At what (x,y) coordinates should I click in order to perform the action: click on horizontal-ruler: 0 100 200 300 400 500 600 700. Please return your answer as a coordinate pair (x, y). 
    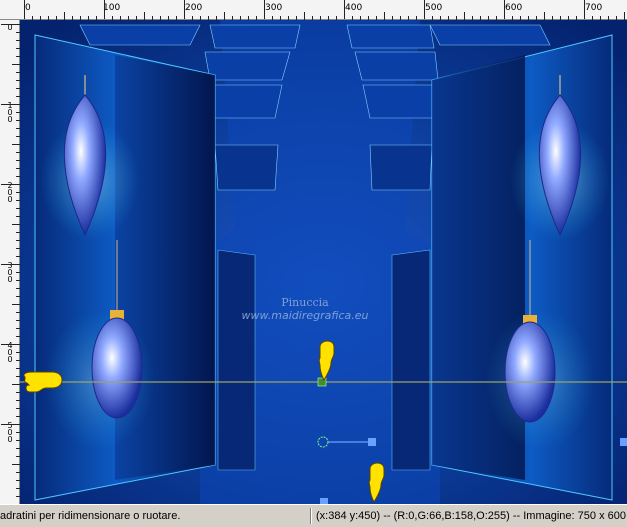
    Looking at the image, I should click on (313, 10).